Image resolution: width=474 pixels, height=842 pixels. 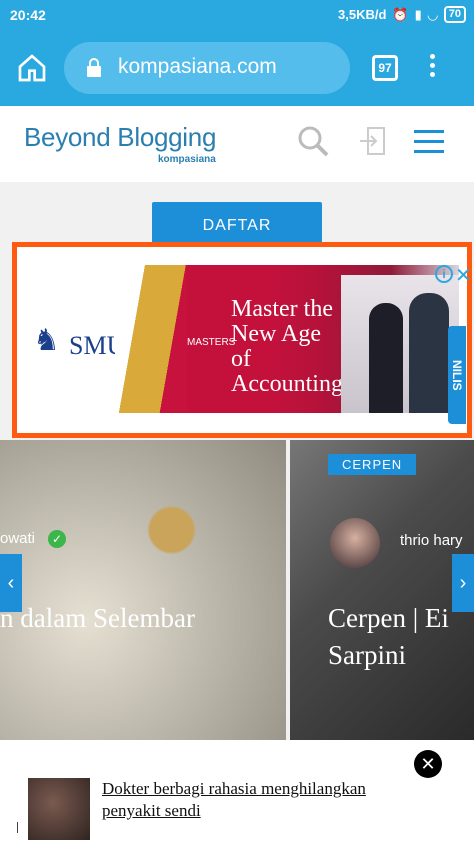 I want to click on carousel-prev-icon: ‹, so click(x=11, y=583).